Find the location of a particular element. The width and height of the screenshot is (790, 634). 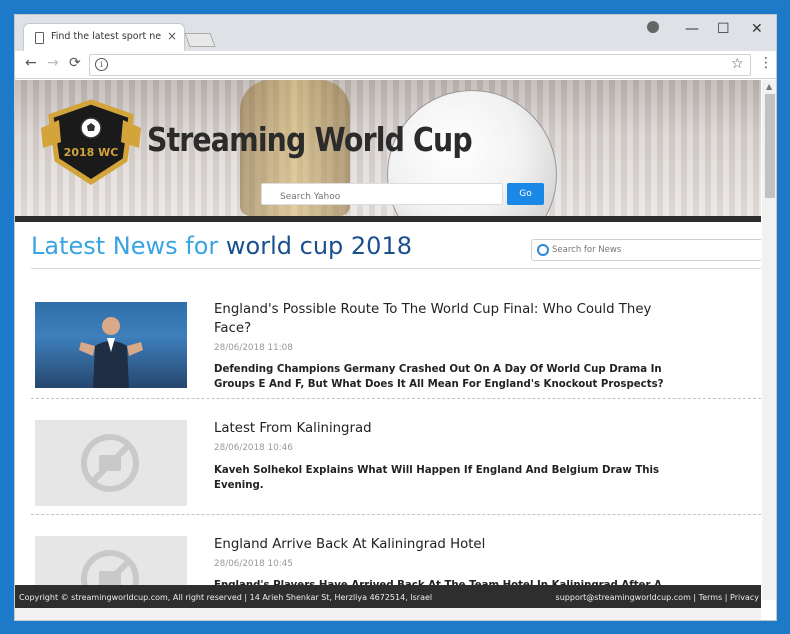

close-tab-icon: × is located at coordinates (172, 36).